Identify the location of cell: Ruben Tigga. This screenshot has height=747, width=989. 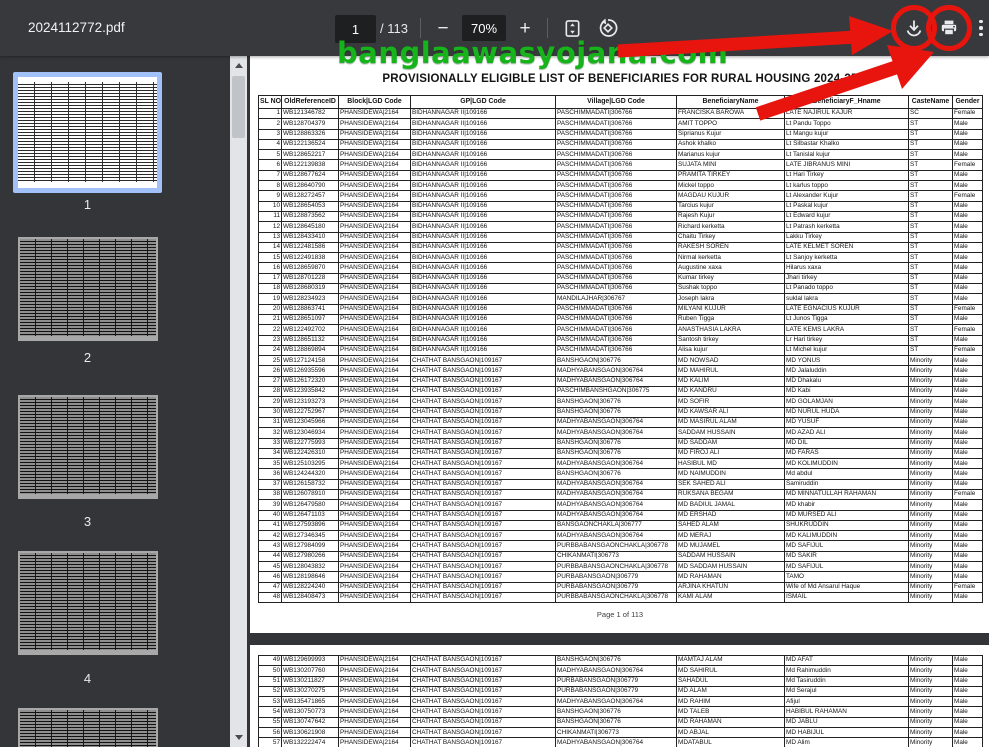
(730, 319).